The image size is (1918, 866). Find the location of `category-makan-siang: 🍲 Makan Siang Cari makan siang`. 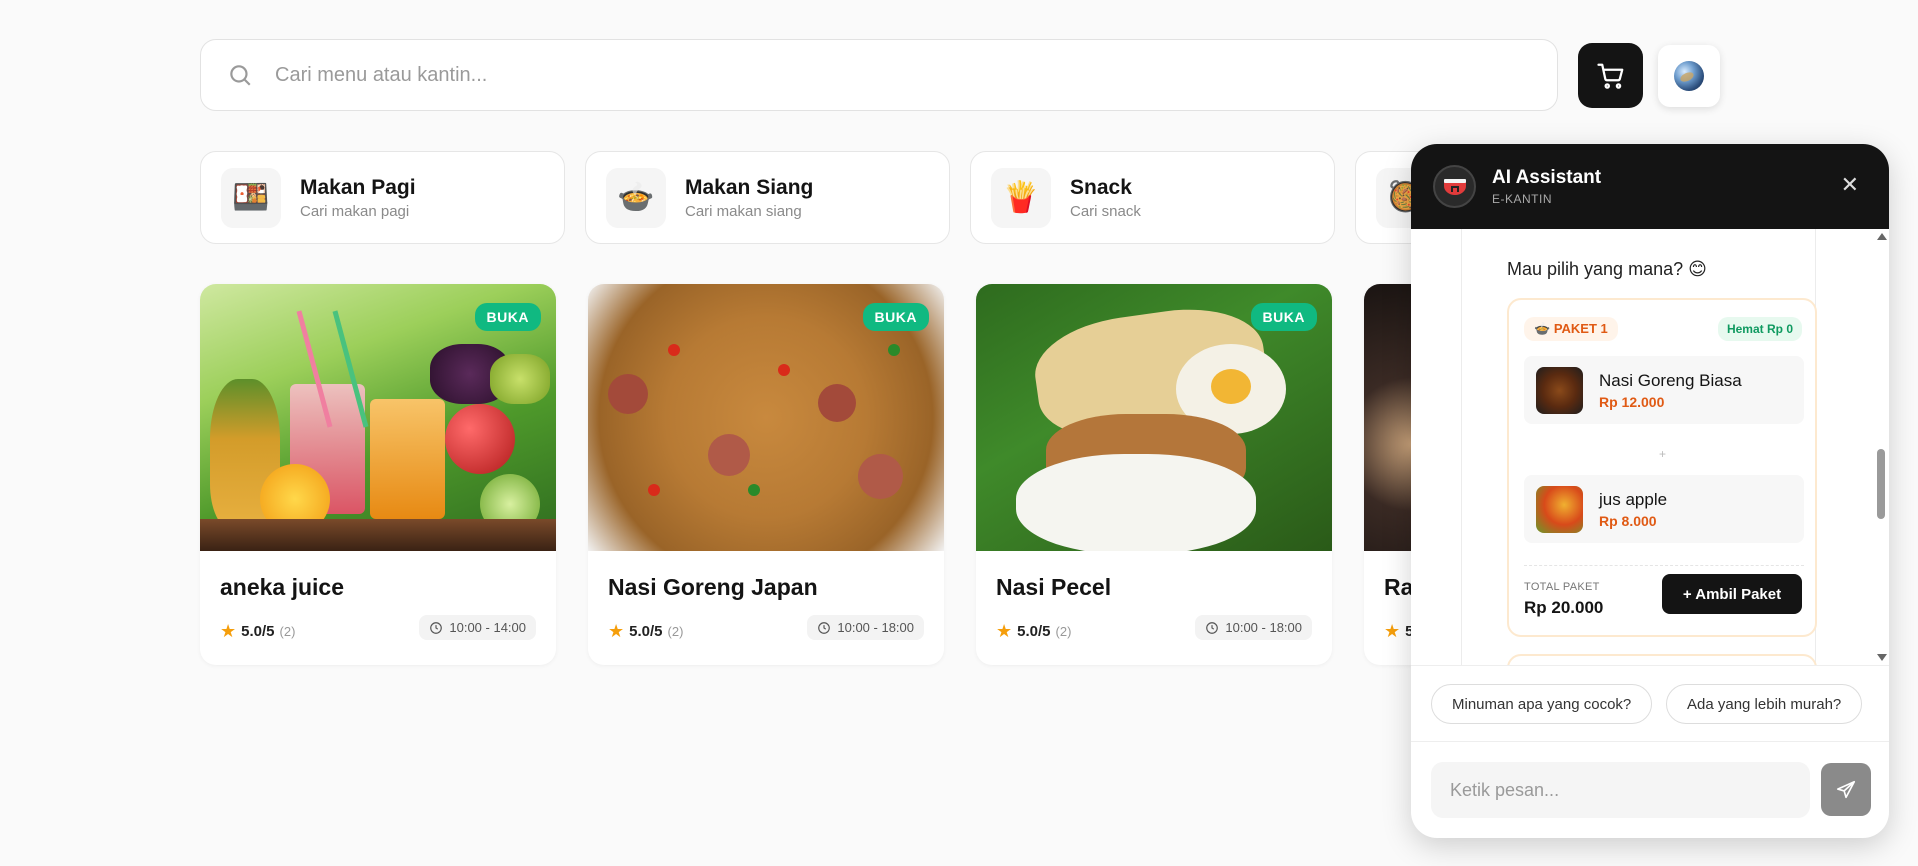

category-makan-siang: 🍲 Makan Siang Cari makan siang is located at coordinates (767, 197).